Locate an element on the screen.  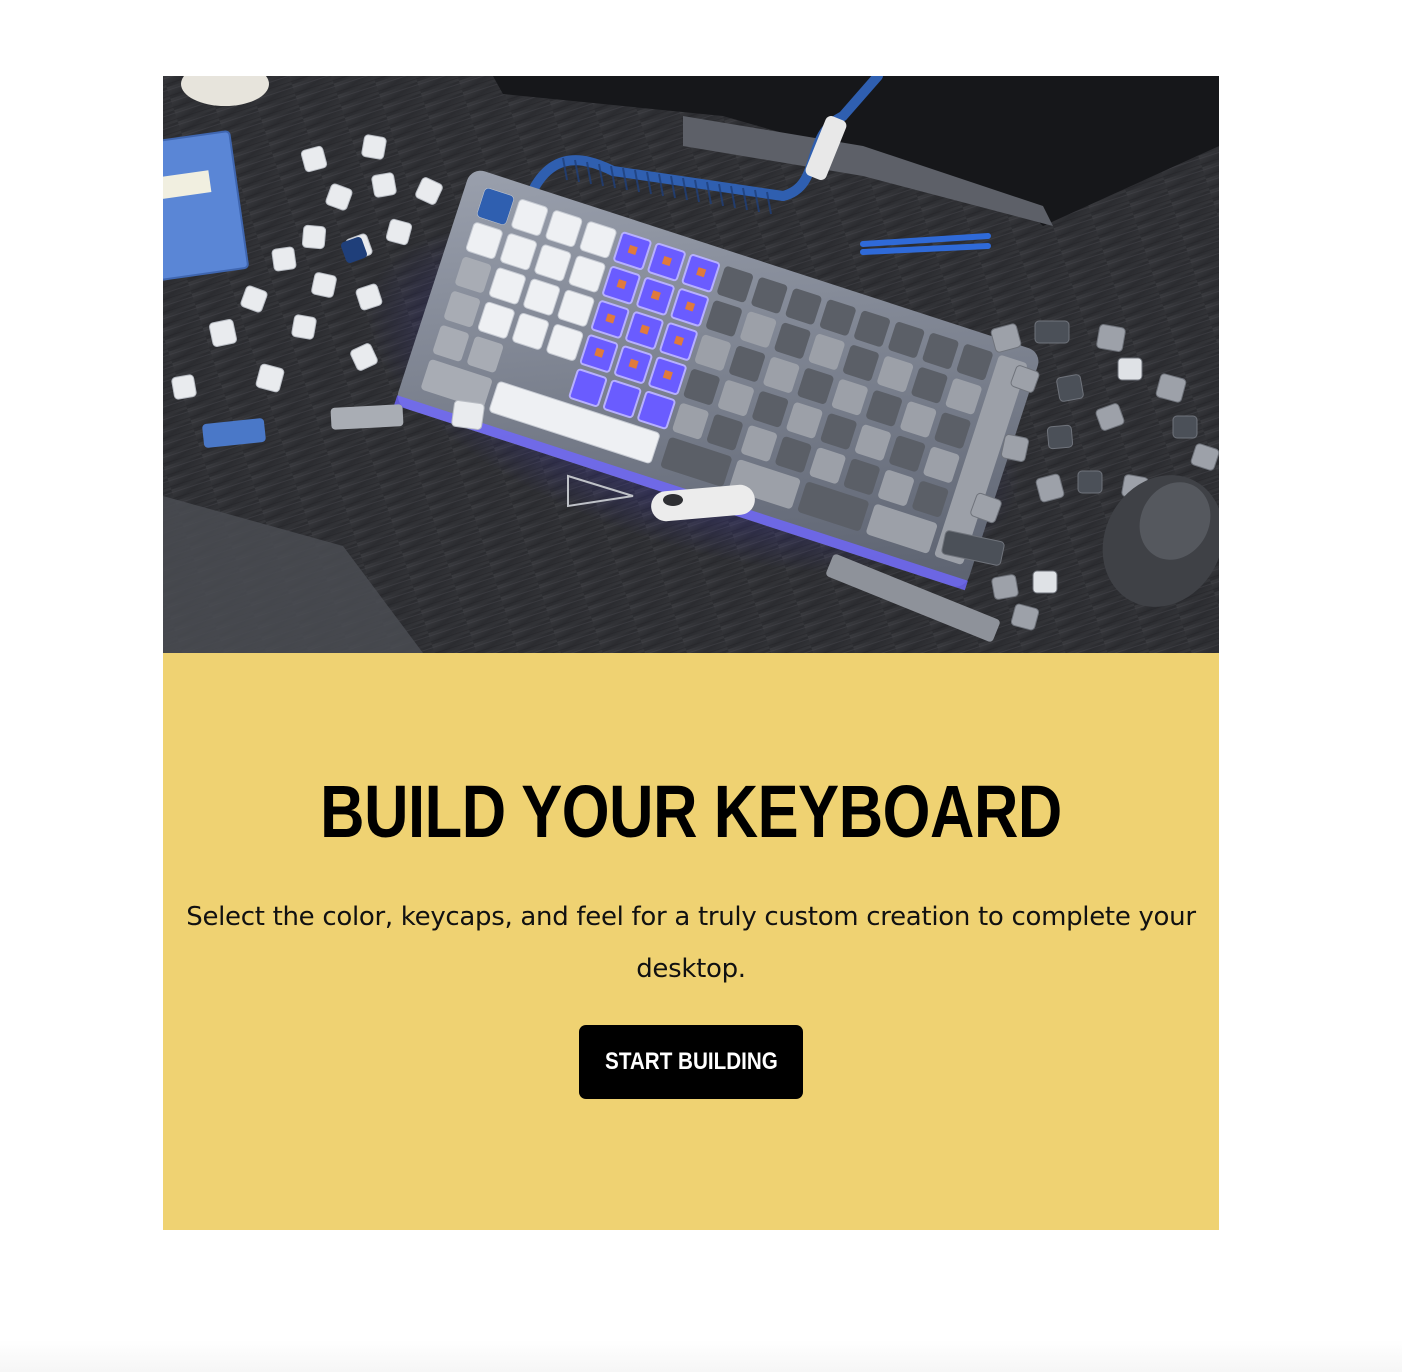
keycap-shift is located at coordinates (367, 417).